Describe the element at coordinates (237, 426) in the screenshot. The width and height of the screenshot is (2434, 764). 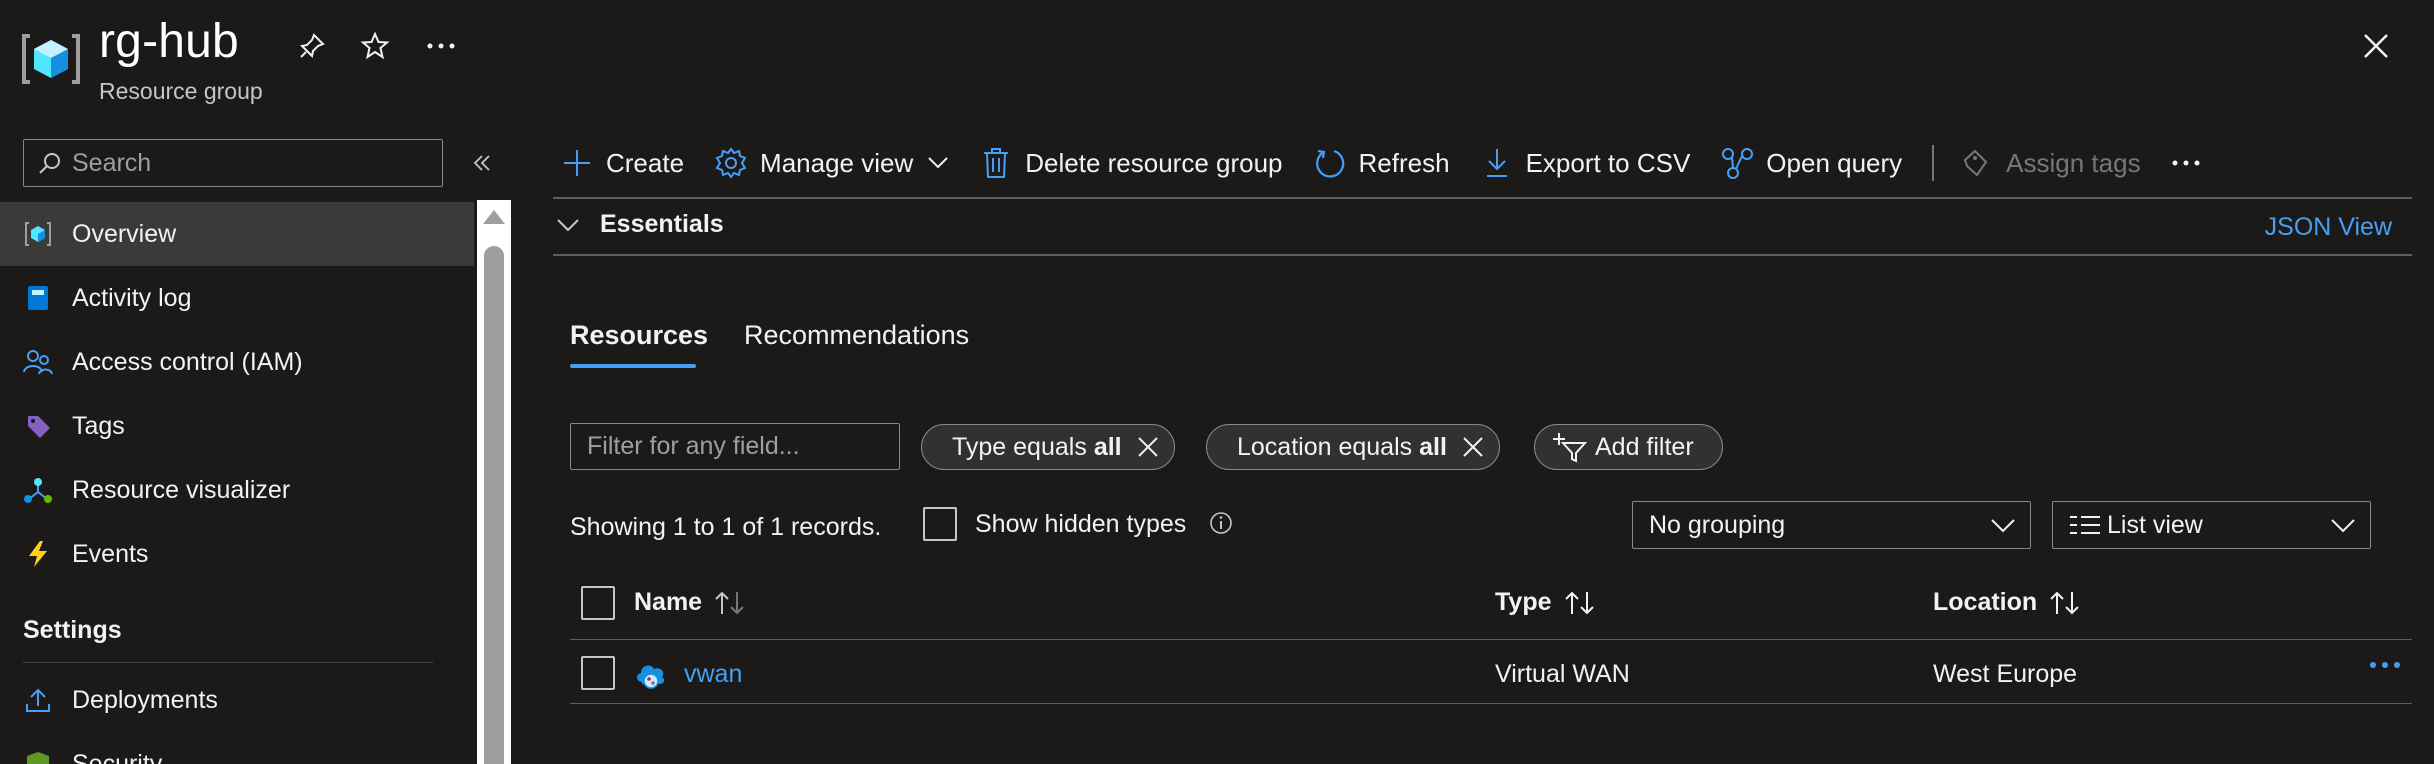
I see `sidebar-item-tags: Tags` at that location.